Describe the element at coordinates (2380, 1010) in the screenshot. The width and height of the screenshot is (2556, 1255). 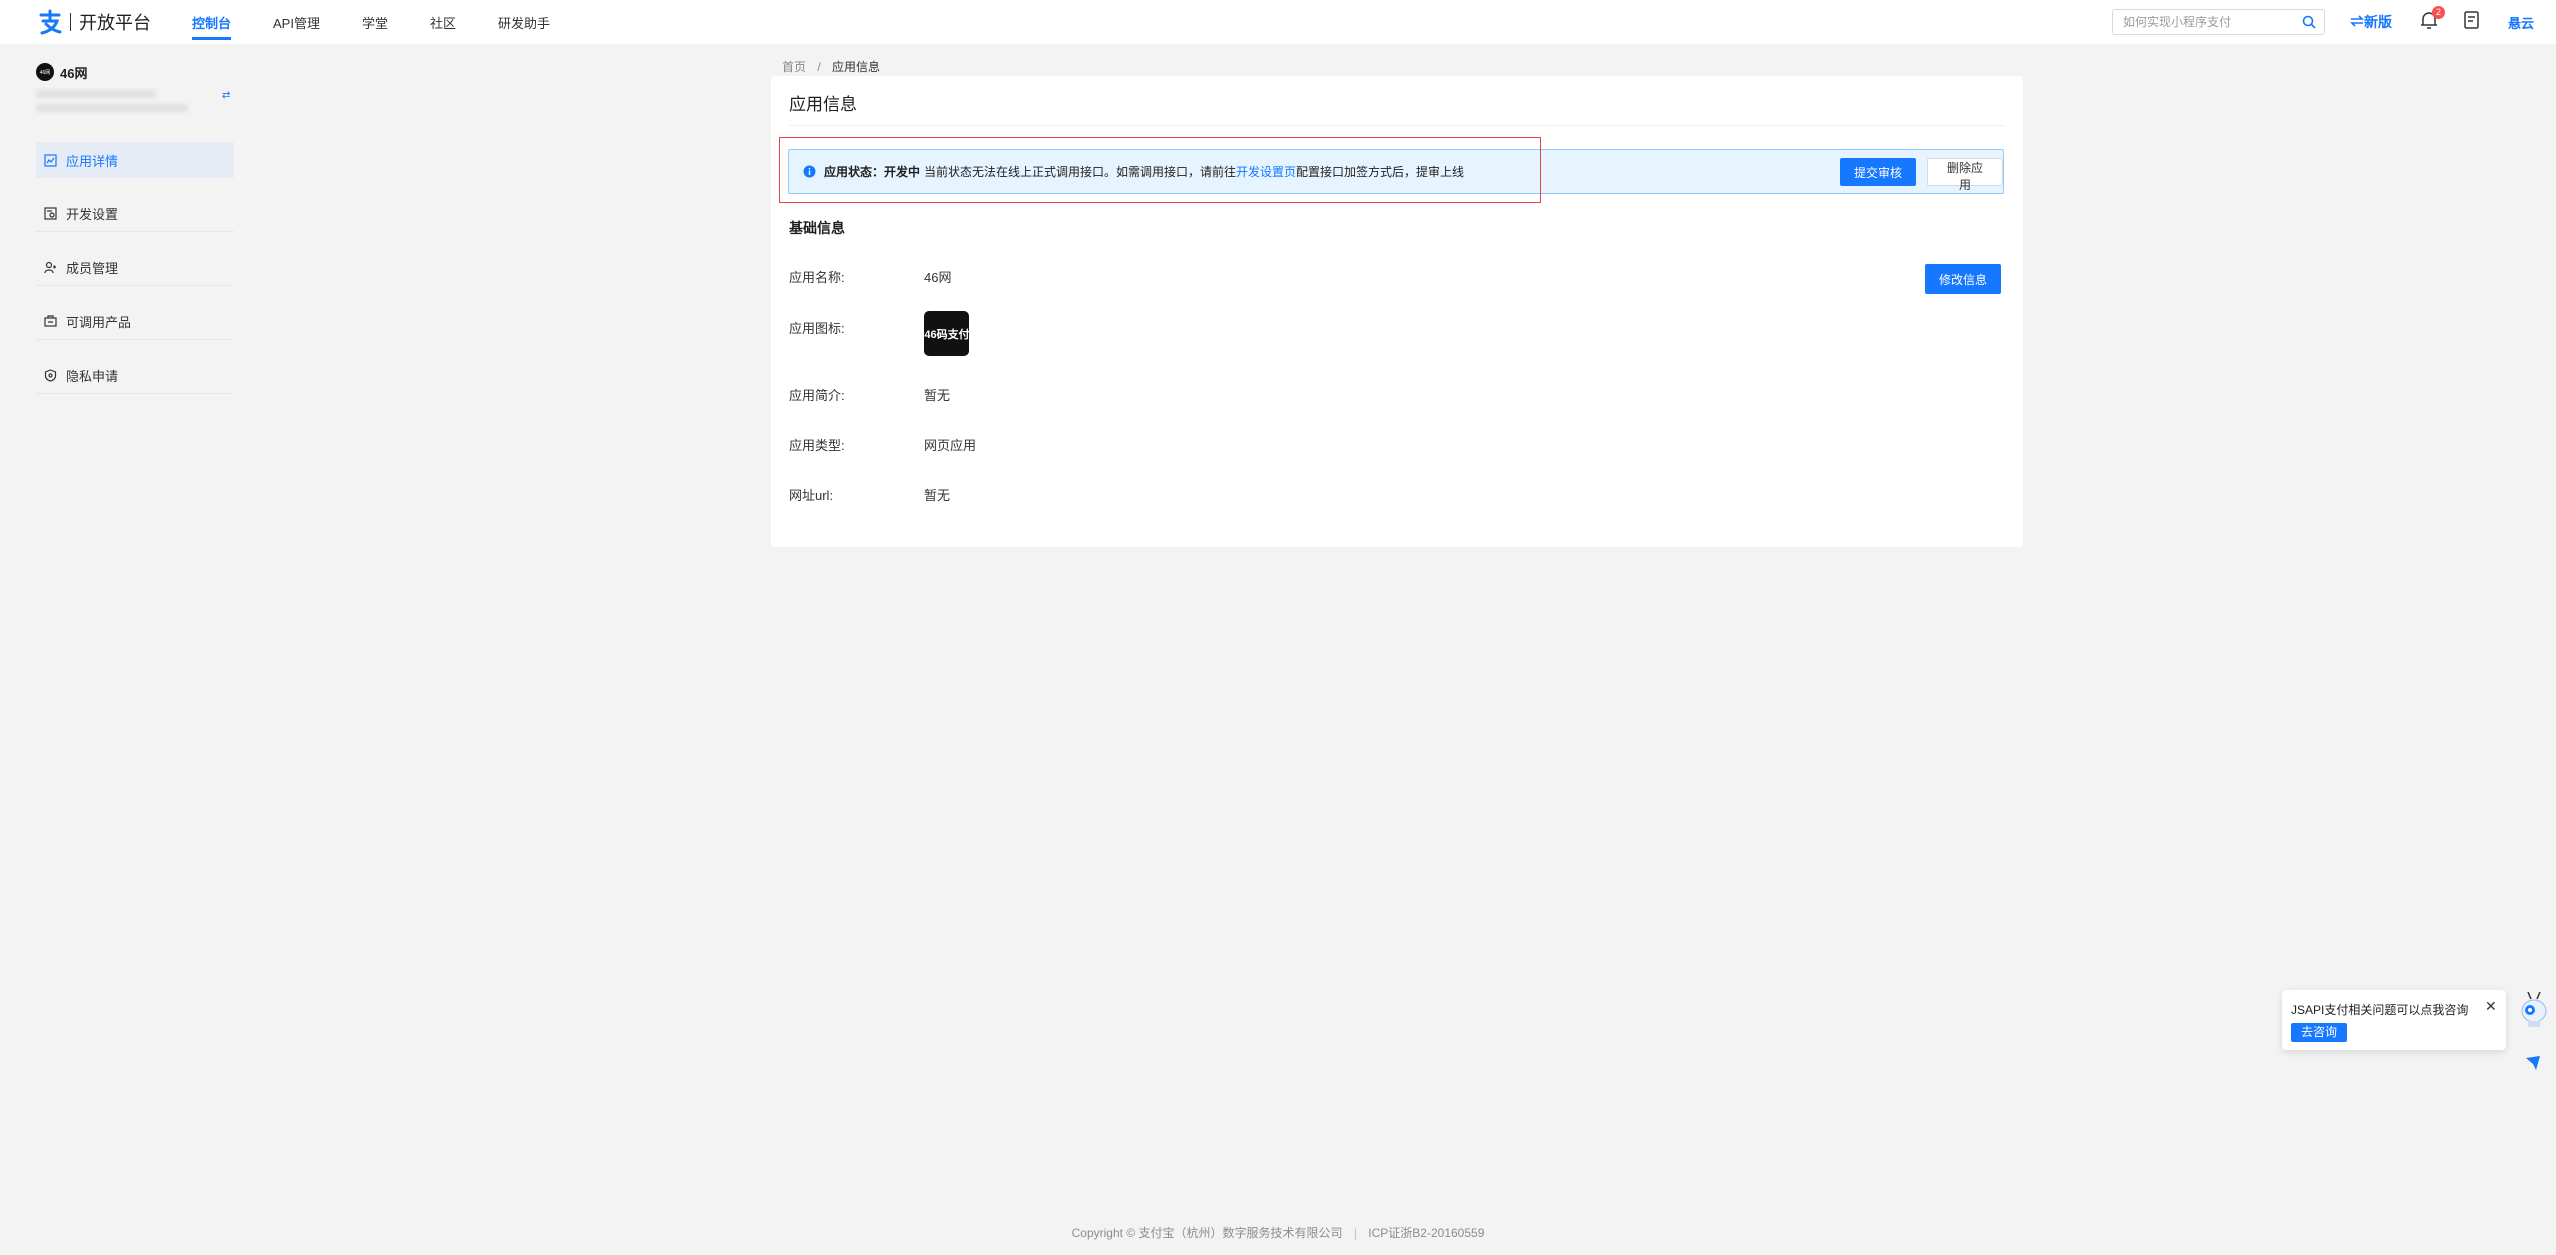
I see `assistant-text: JSAPI支付相关问题可以点我咨询` at that location.